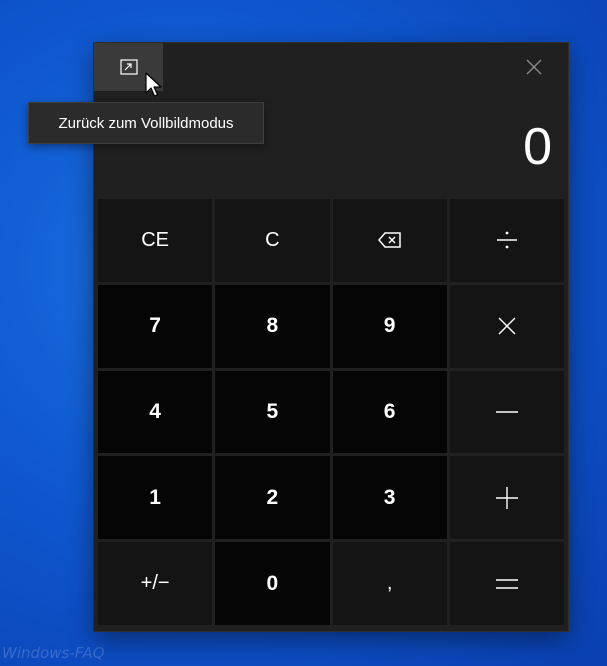 This screenshot has height=666, width=607. Describe the element at coordinates (128, 67) in the screenshot. I see `restore-fullscreen-icon` at that location.